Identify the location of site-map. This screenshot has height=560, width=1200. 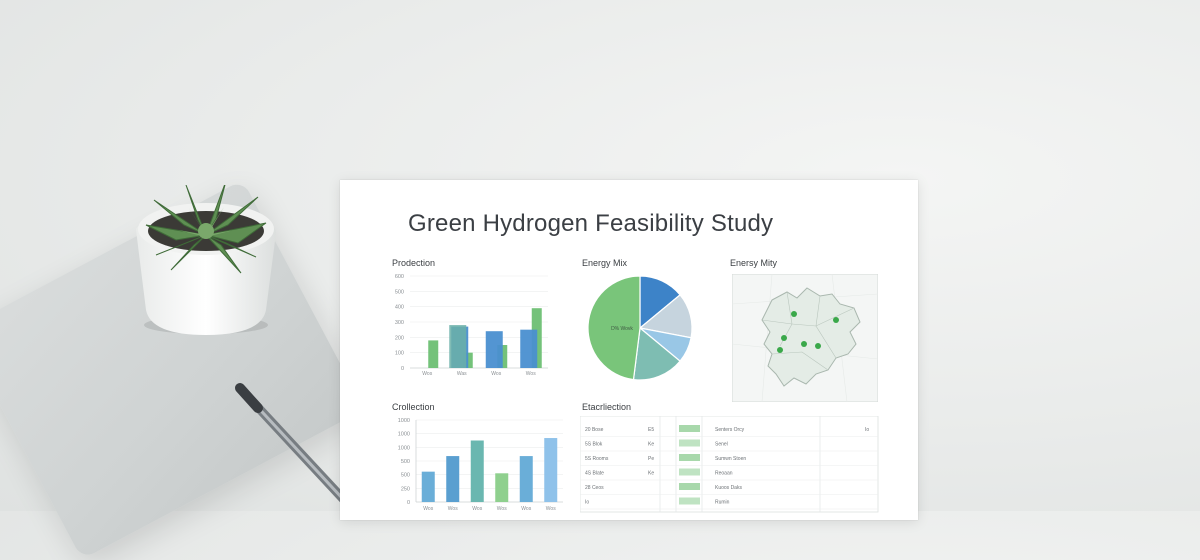
(805, 338).